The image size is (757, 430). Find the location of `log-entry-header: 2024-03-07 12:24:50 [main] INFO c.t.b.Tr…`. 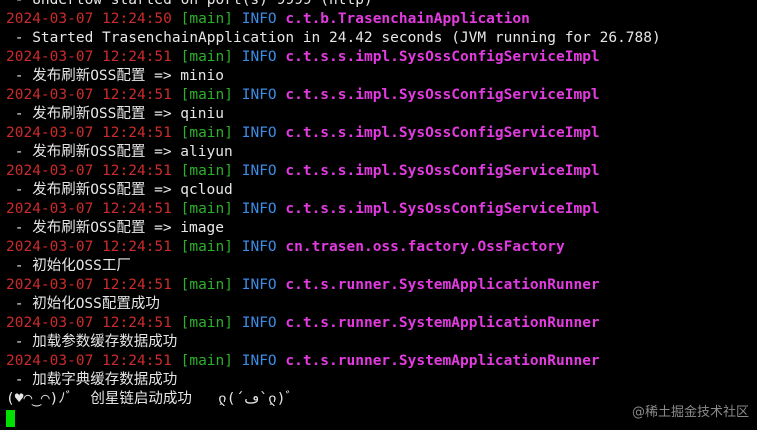

log-entry-header: 2024-03-07 12:24:50 [main] INFO c.t.b.Tr… is located at coordinates (381, 19).